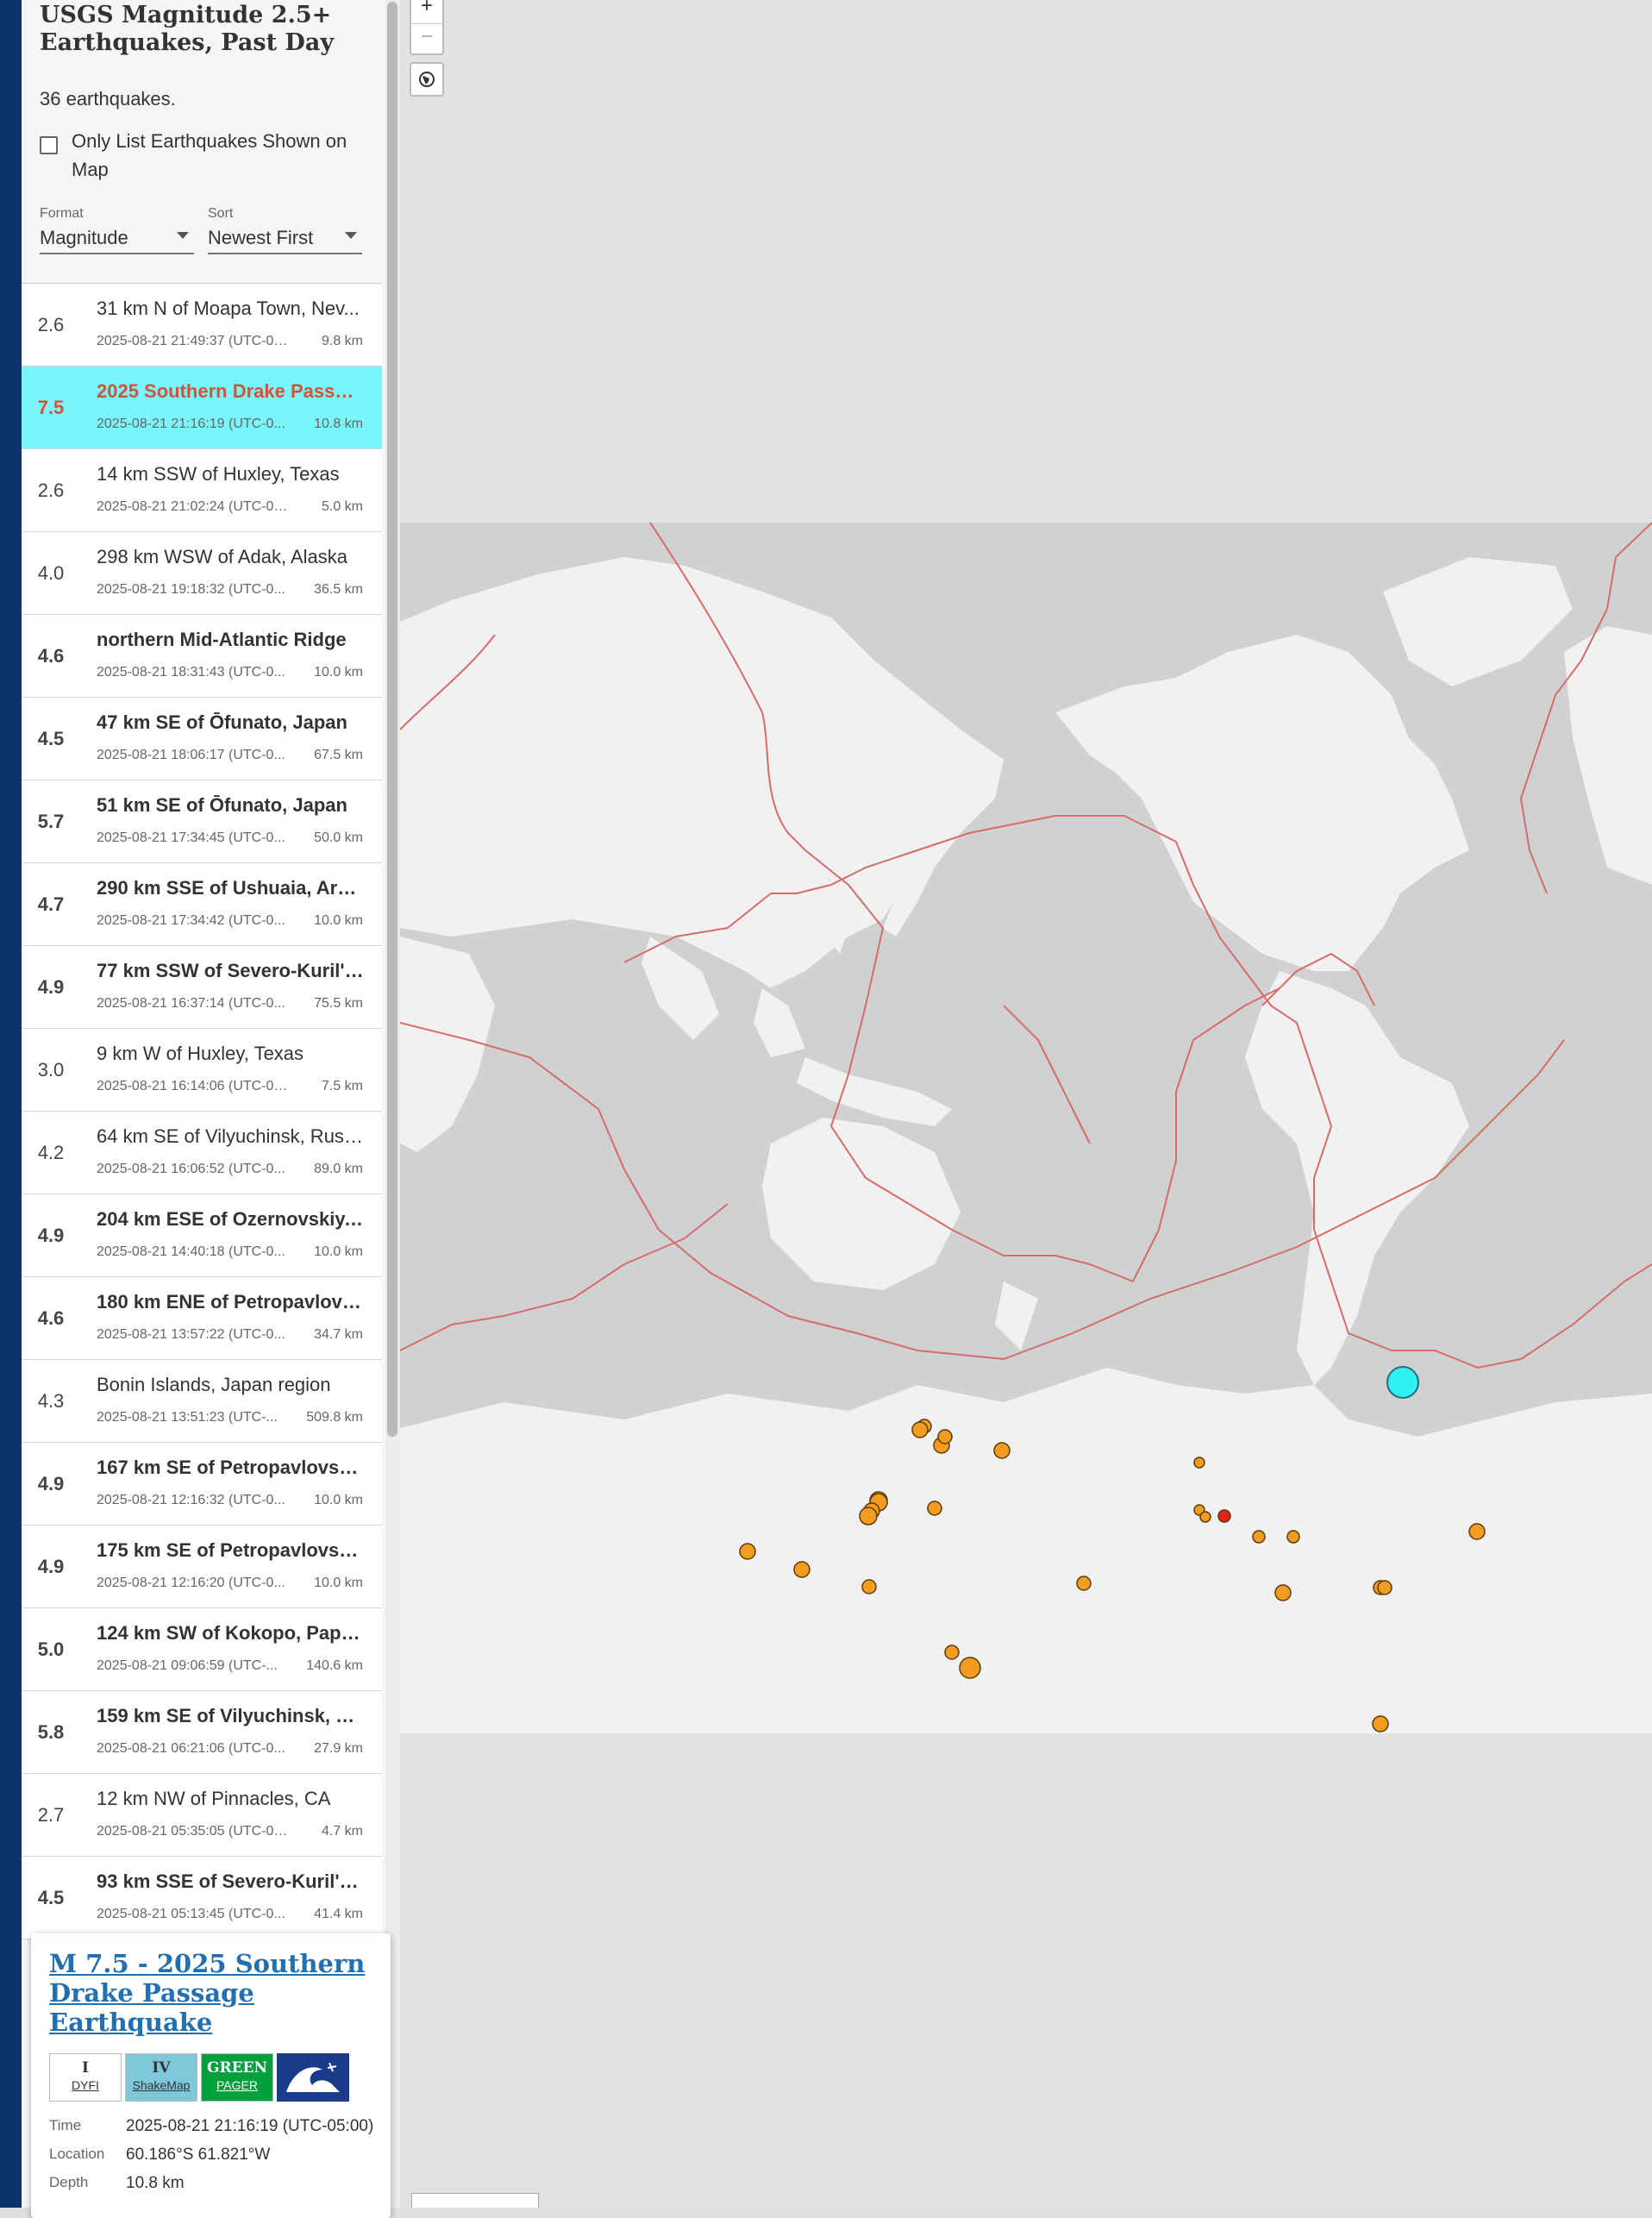 This screenshot has width=1652, height=2218. What do you see at coordinates (426, 38) in the screenshot?
I see `zoom-out-button: −` at bounding box center [426, 38].